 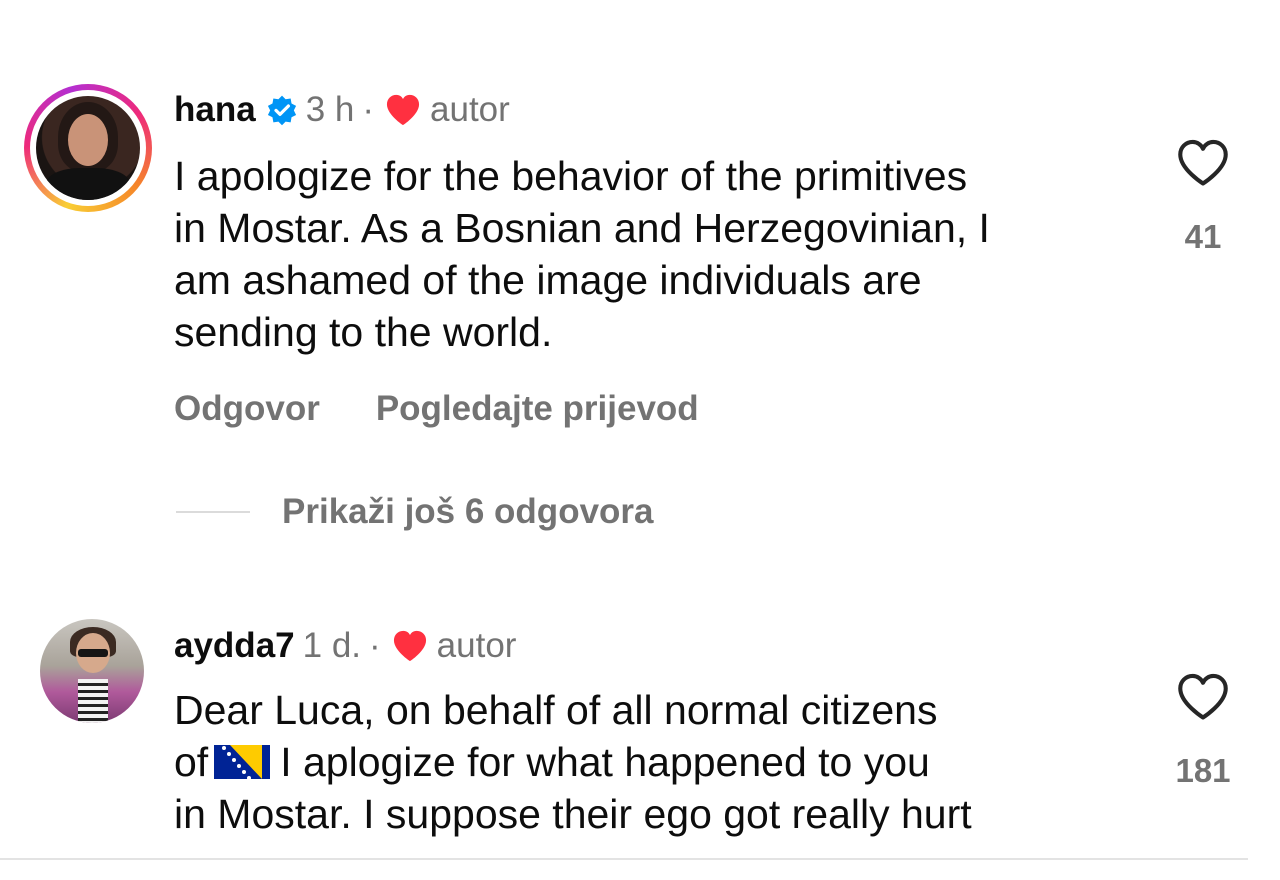 What do you see at coordinates (234, 646) in the screenshot?
I see `username: aydda7` at bounding box center [234, 646].